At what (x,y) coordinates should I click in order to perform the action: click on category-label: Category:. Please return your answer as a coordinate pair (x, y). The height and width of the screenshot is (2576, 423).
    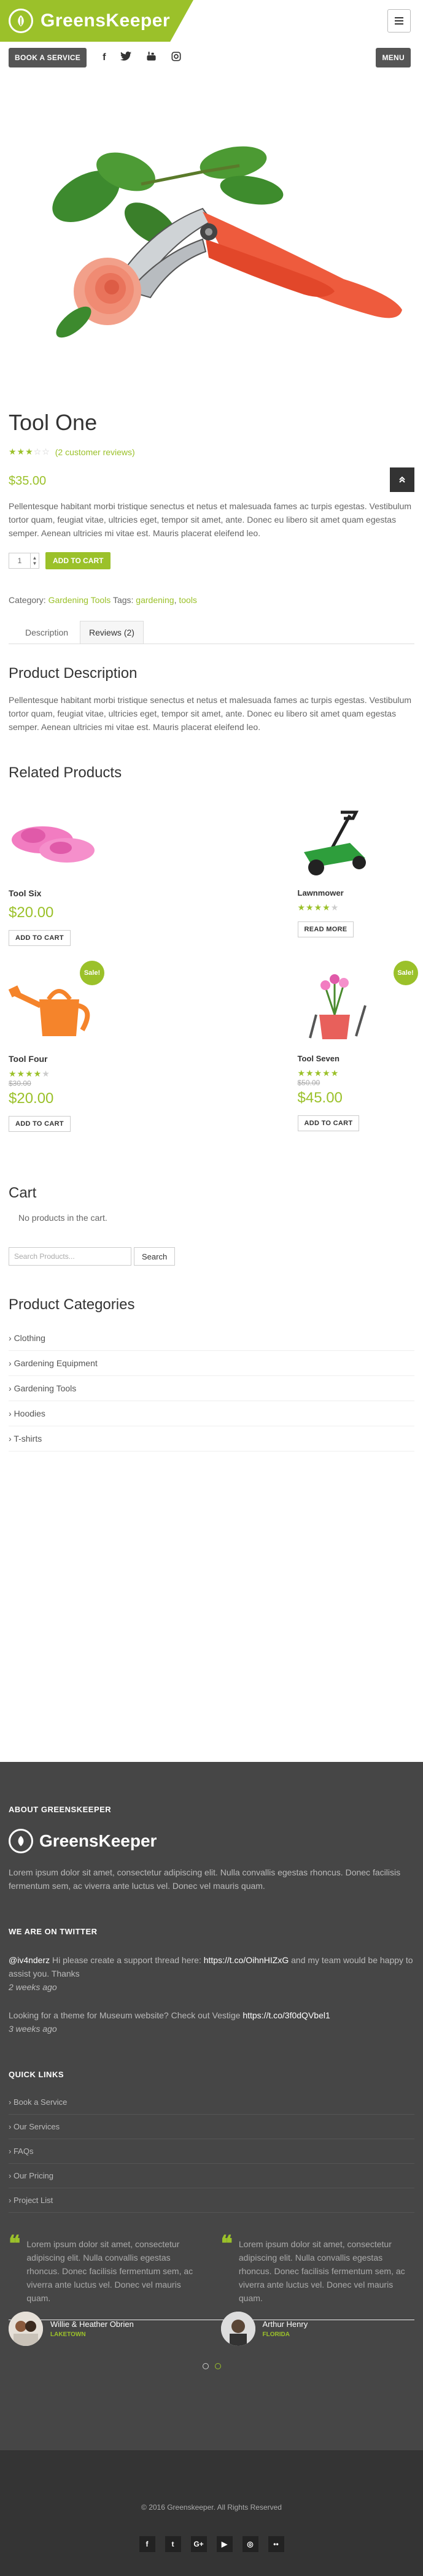
    Looking at the image, I should click on (27, 600).